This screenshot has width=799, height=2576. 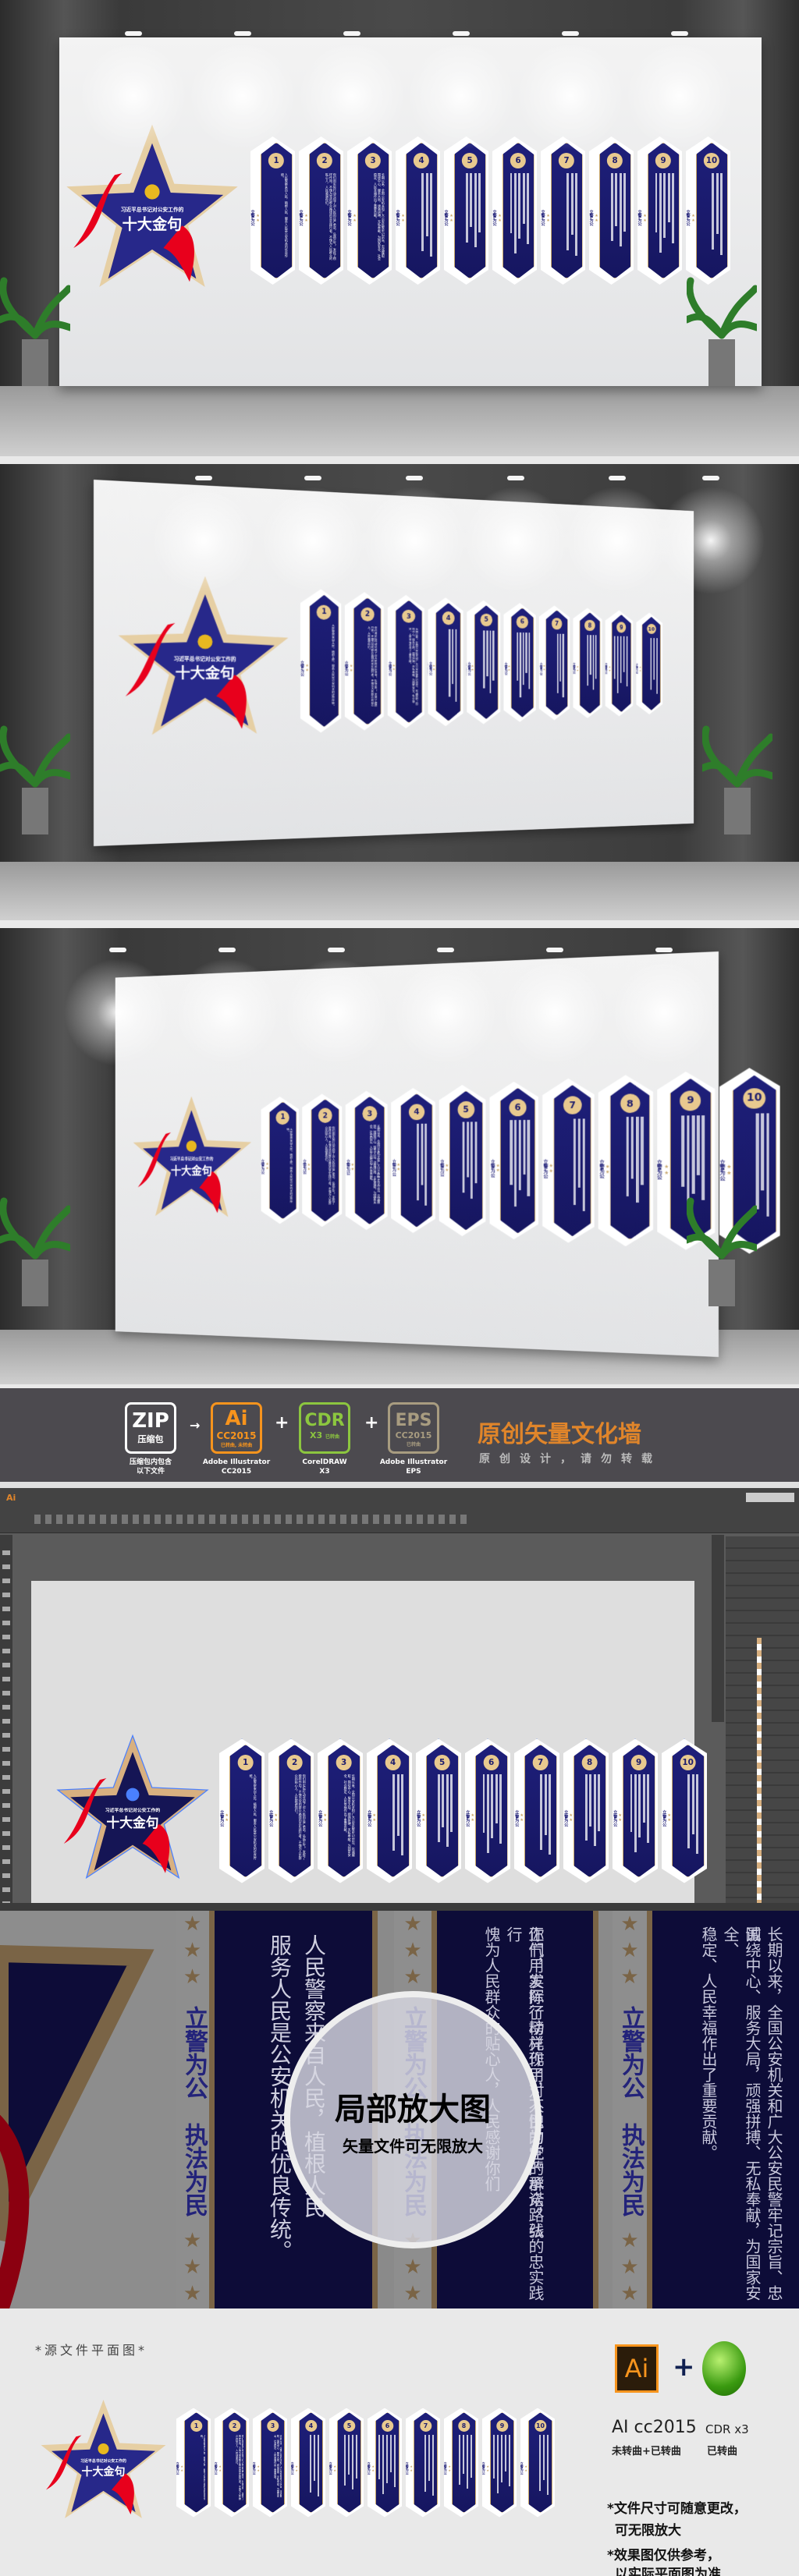 What do you see at coordinates (333, 666) in the screenshot?
I see `panel-quote: 人民警察来自人民，植根人民、服务人民是公安机关的优良传统。` at bounding box center [333, 666].